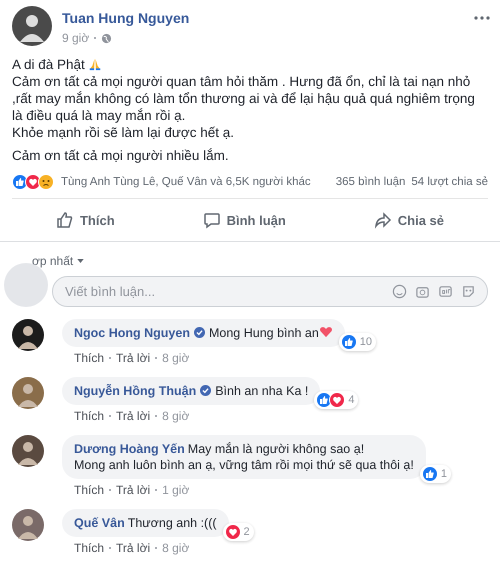 The width and height of the screenshot is (500, 580). What do you see at coordinates (263, 333) in the screenshot?
I see `comment-text: Mong Hung bình an` at bounding box center [263, 333].